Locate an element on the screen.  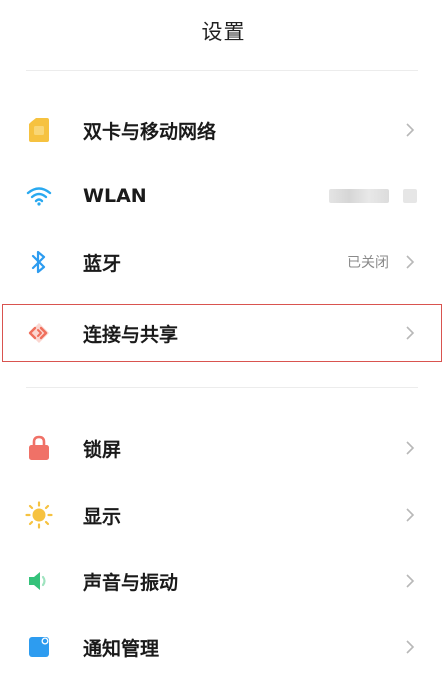
settings-row-wlan: WLAN is located at coordinates (223, 196).